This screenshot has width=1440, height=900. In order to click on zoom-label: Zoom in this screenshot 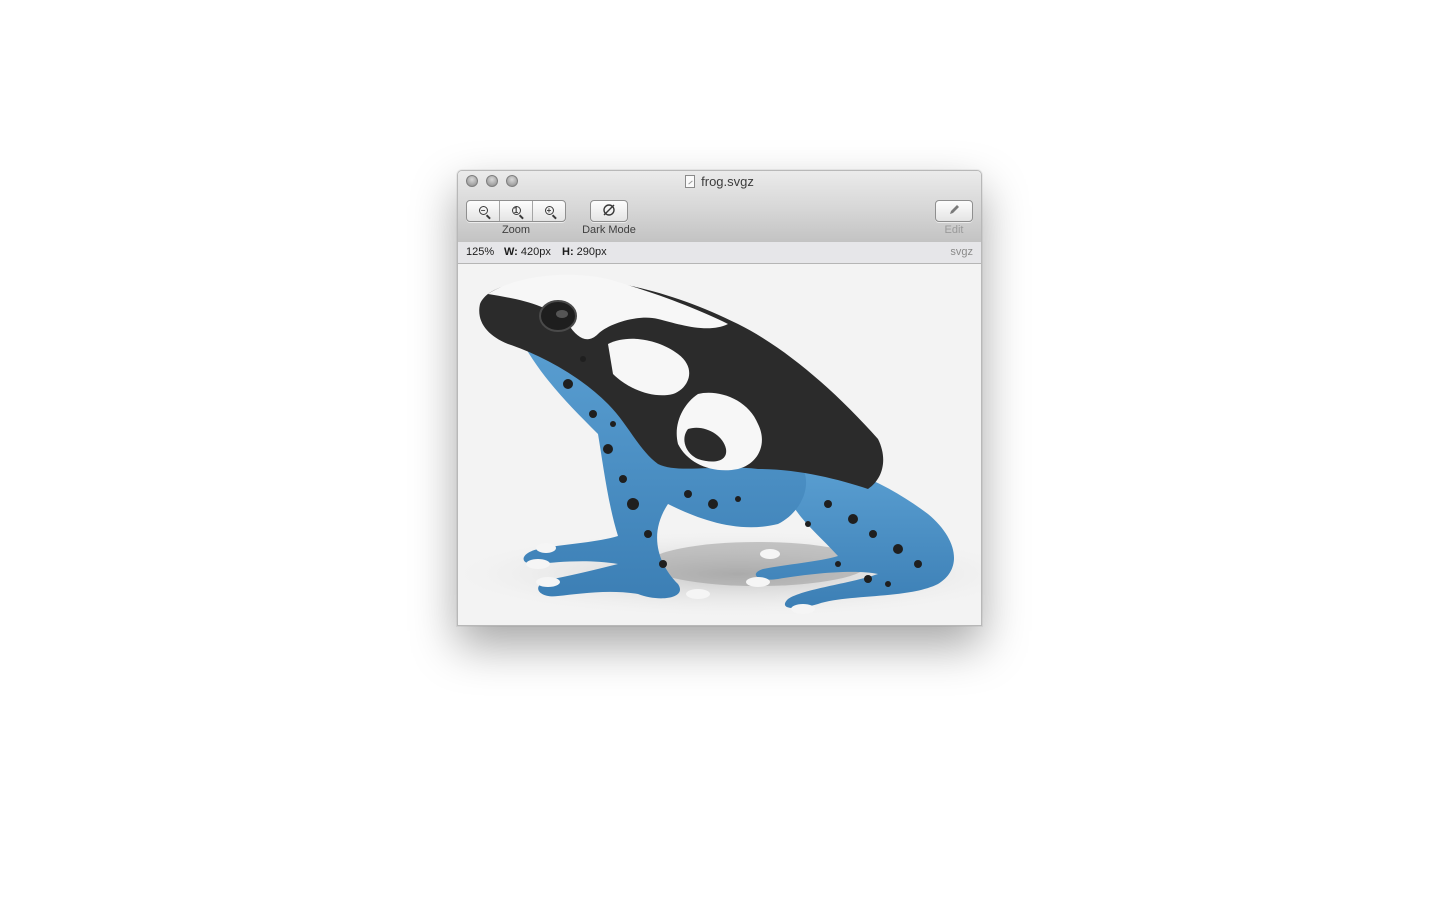, I will do `click(516, 230)`.